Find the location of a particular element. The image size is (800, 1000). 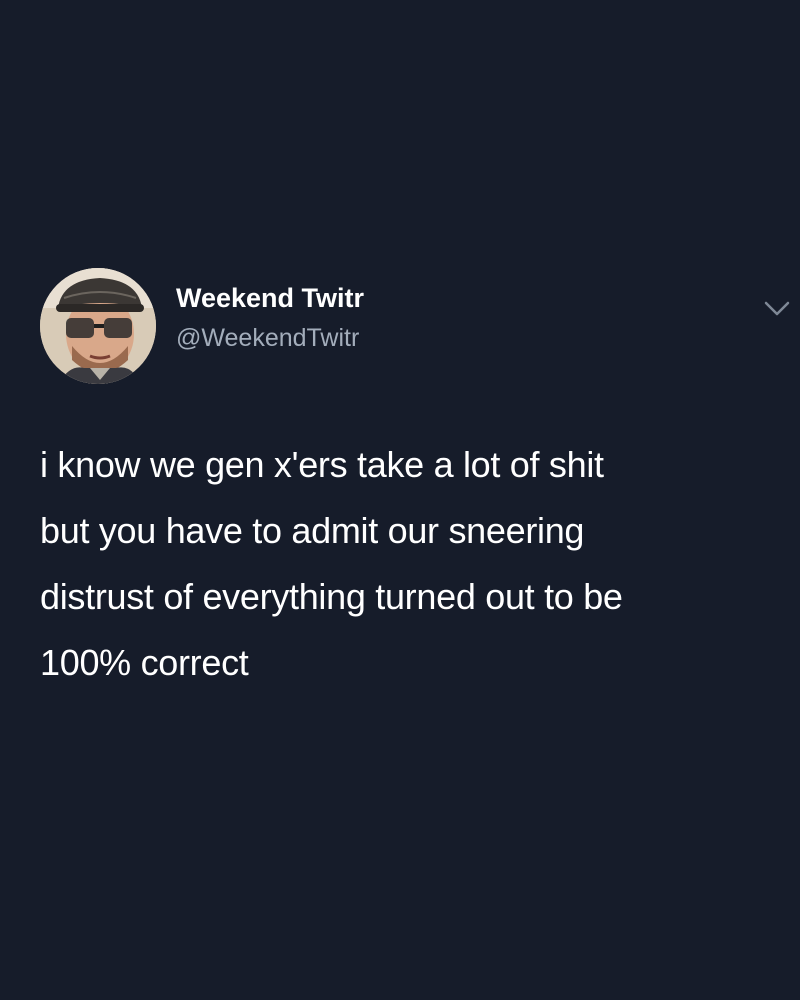

author-names: Weekend Twitr @WeekendTwitr is located at coordinates (270, 318).